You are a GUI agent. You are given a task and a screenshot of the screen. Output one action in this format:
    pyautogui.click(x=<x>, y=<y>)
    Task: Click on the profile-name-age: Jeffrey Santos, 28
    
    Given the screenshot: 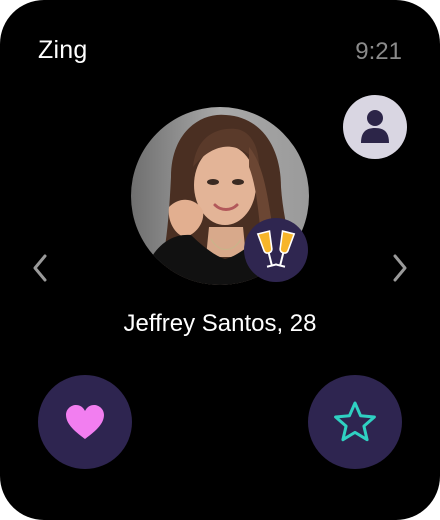 What is the action you would take?
    pyautogui.click(x=220, y=323)
    